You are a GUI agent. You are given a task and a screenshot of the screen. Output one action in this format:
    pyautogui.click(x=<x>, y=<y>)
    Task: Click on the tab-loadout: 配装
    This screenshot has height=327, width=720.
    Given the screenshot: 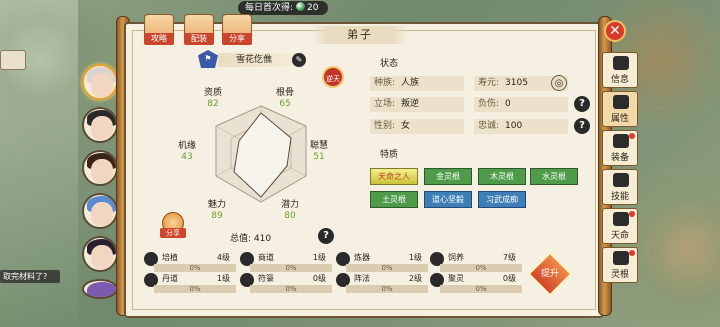 What is the action you would take?
    pyautogui.click(x=199, y=29)
    